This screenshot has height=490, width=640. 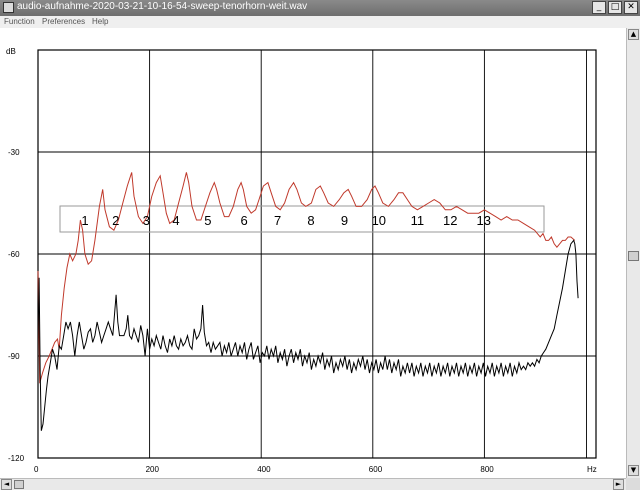 I want to click on scroll-up-button: ▲, so click(x=633, y=34).